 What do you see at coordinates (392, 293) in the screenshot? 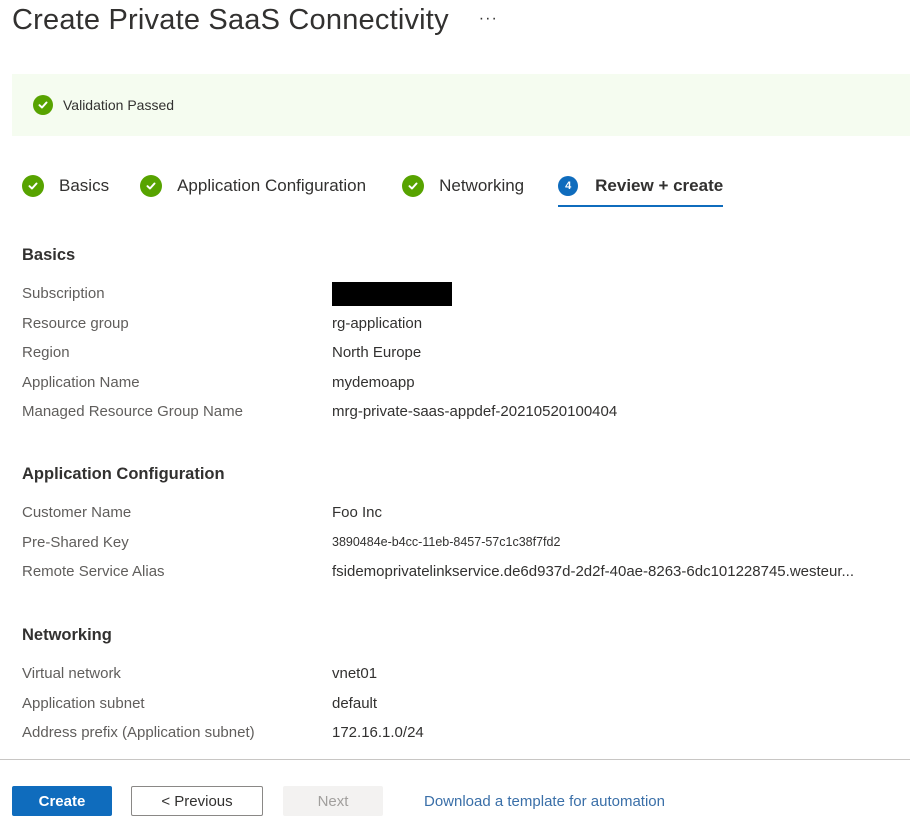
I see `redacted-value` at bounding box center [392, 293].